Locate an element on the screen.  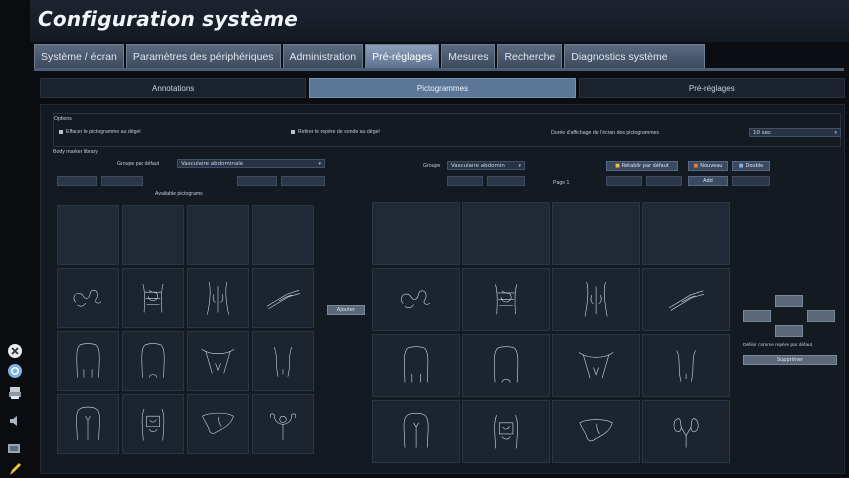
group-up-button is located at coordinates (465, 181).